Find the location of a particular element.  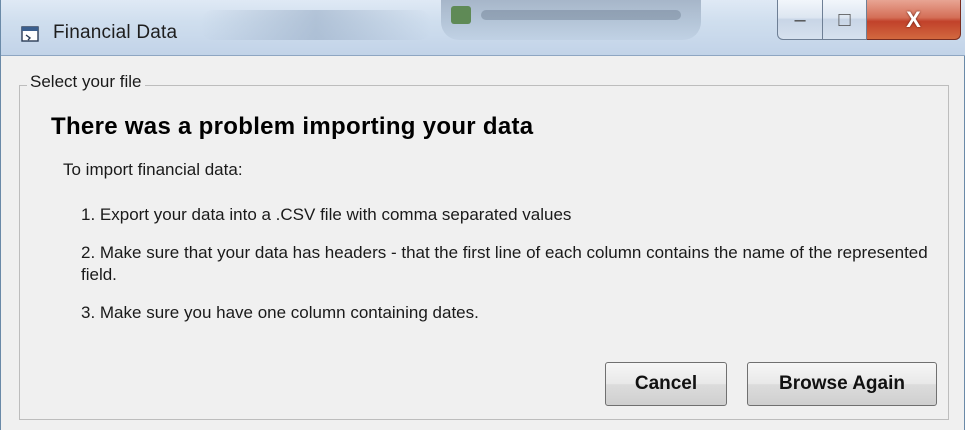

cancel-button: Cancel is located at coordinates (666, 384).